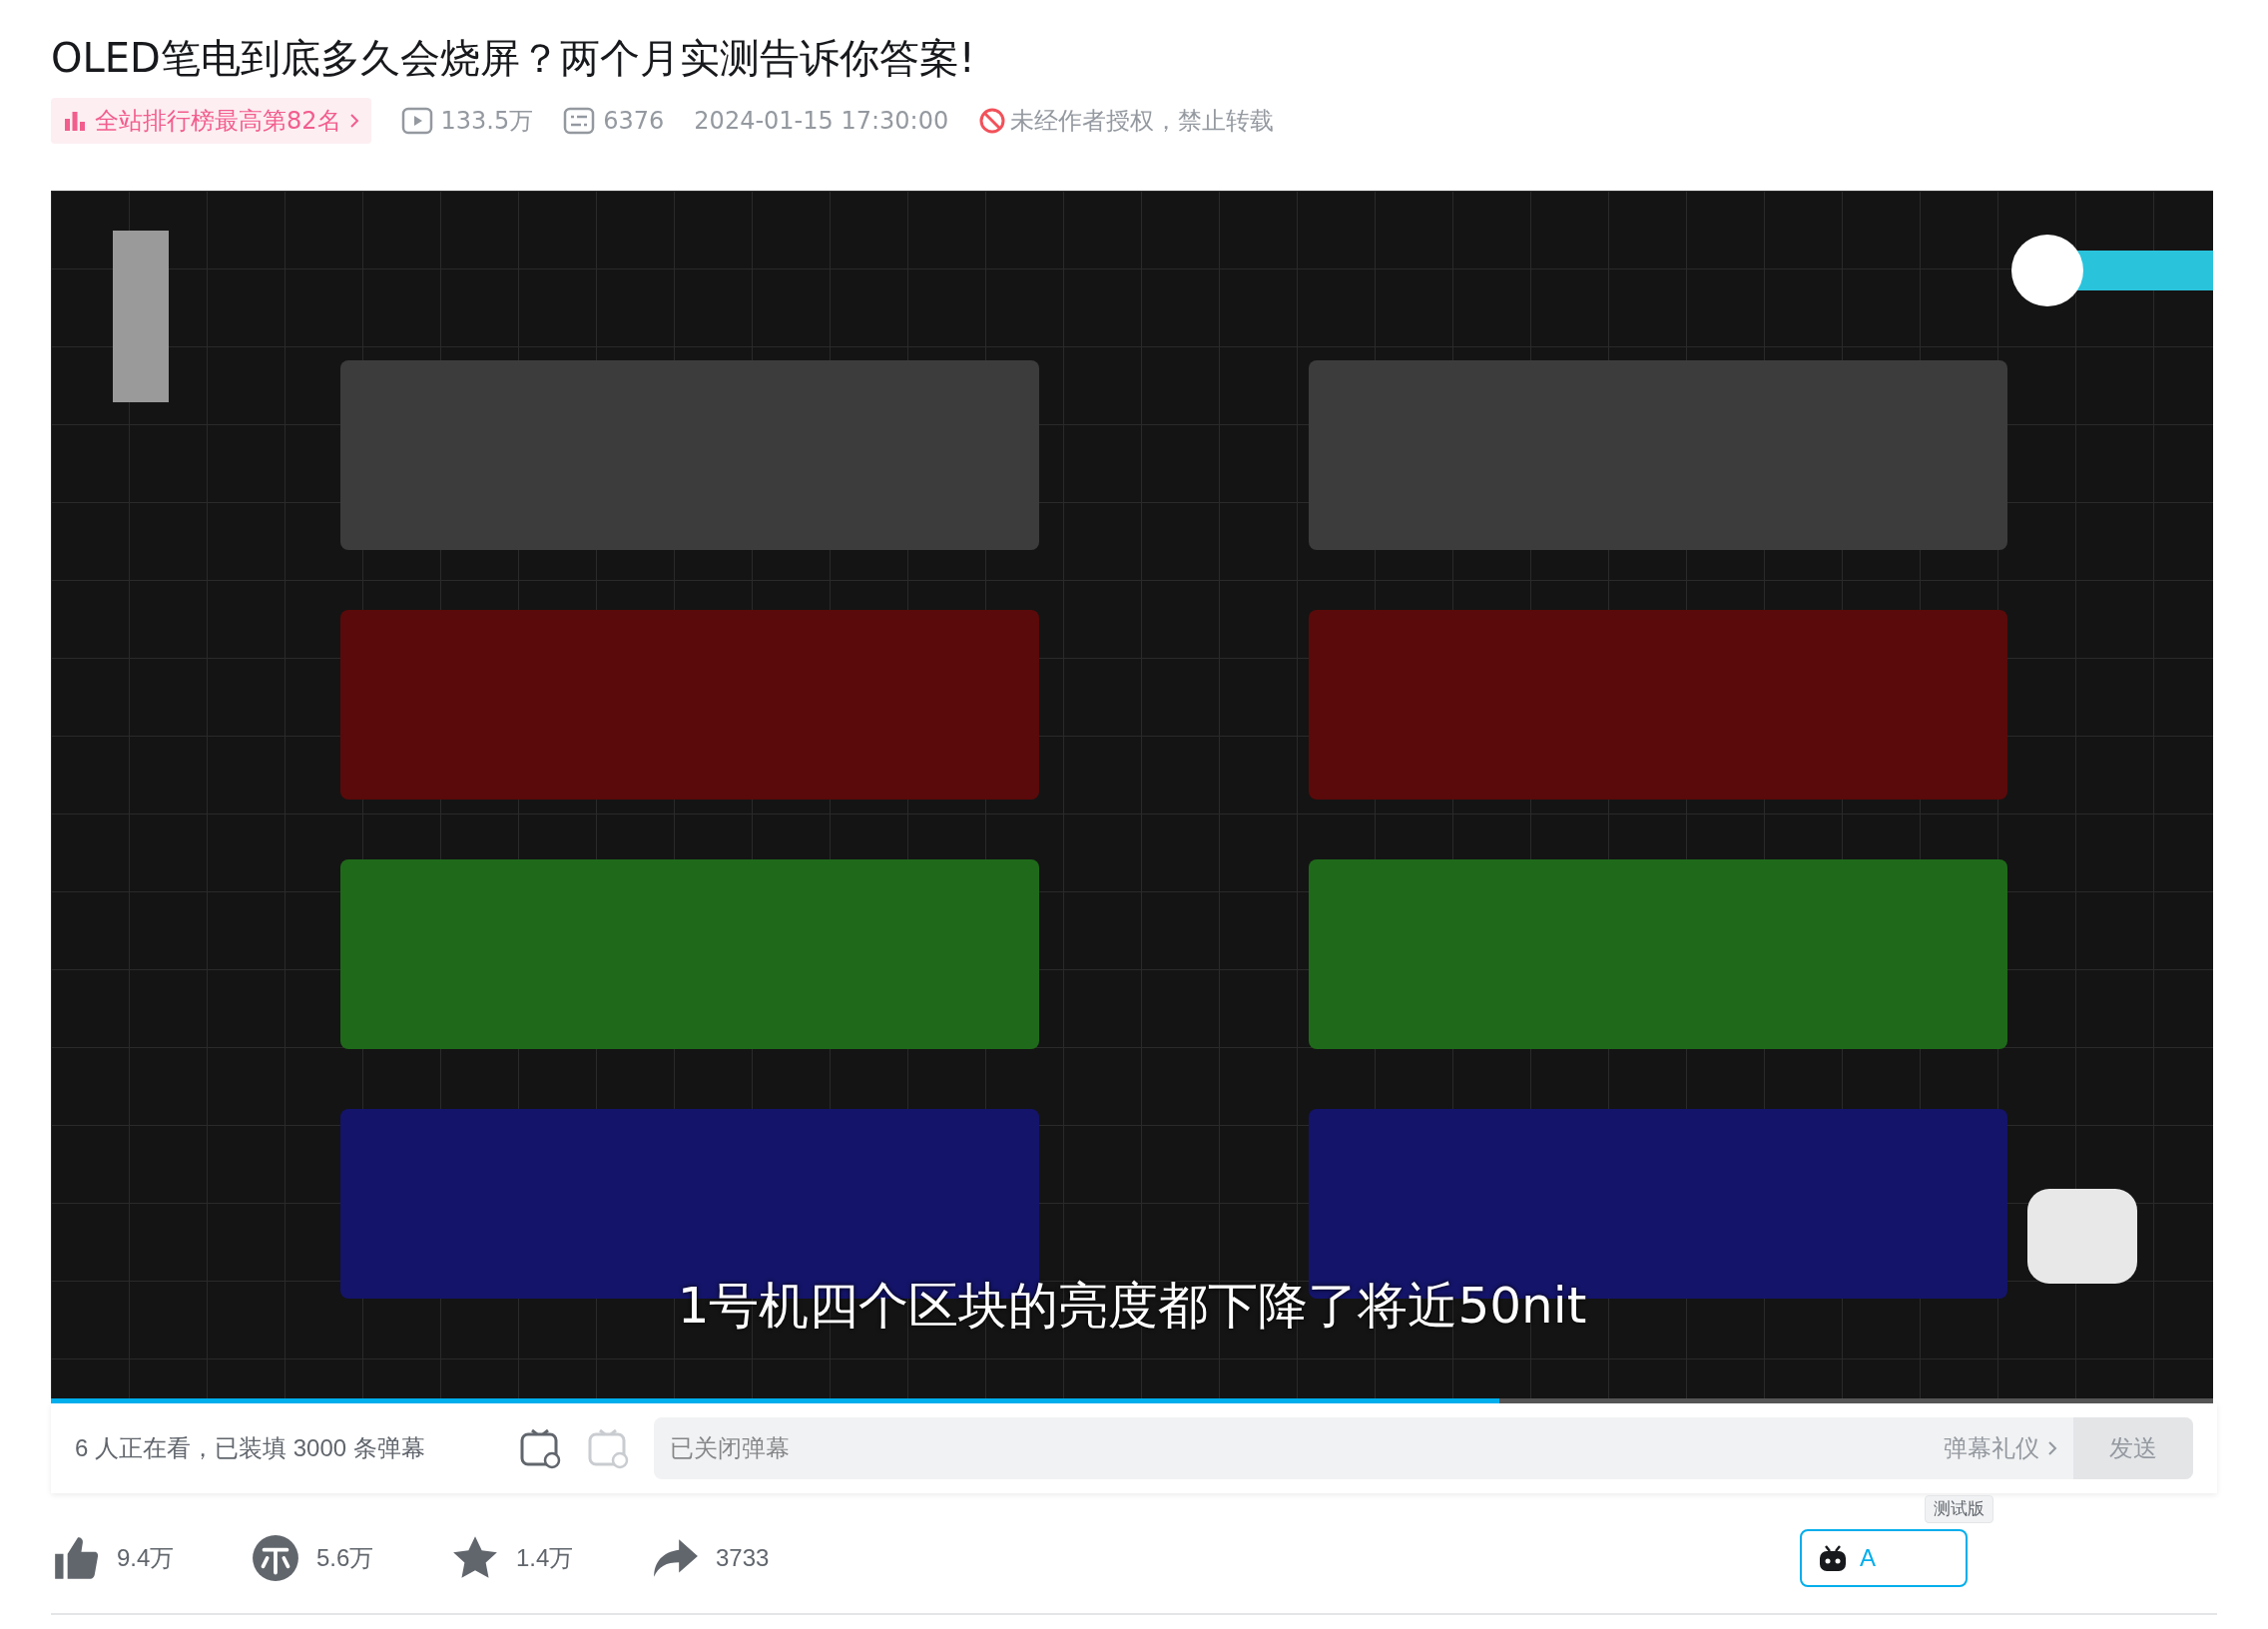 Image resolution: width=2268 pixels, height=1629 pixels. Describe the element at coordinates (545, 1558) in the screenshot. I see `action-count: 1.4万` at that location.